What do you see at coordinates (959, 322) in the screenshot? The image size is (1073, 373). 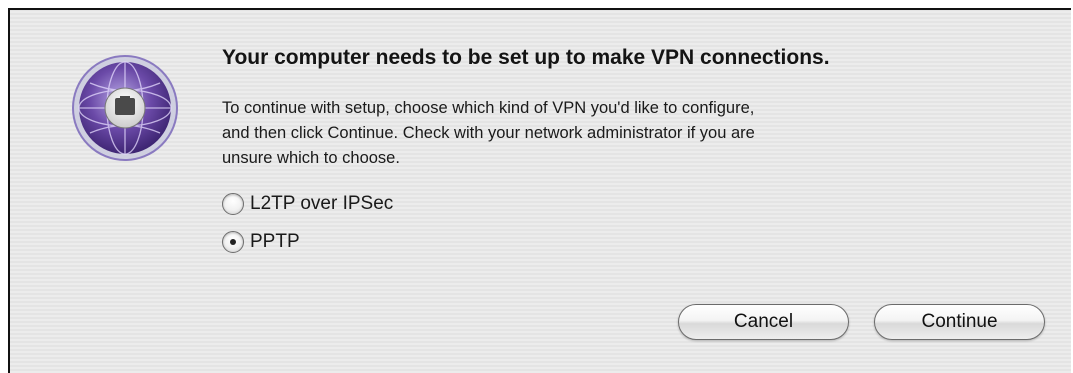 I see `continue-button: Continue` at bounding box center [959, 322].